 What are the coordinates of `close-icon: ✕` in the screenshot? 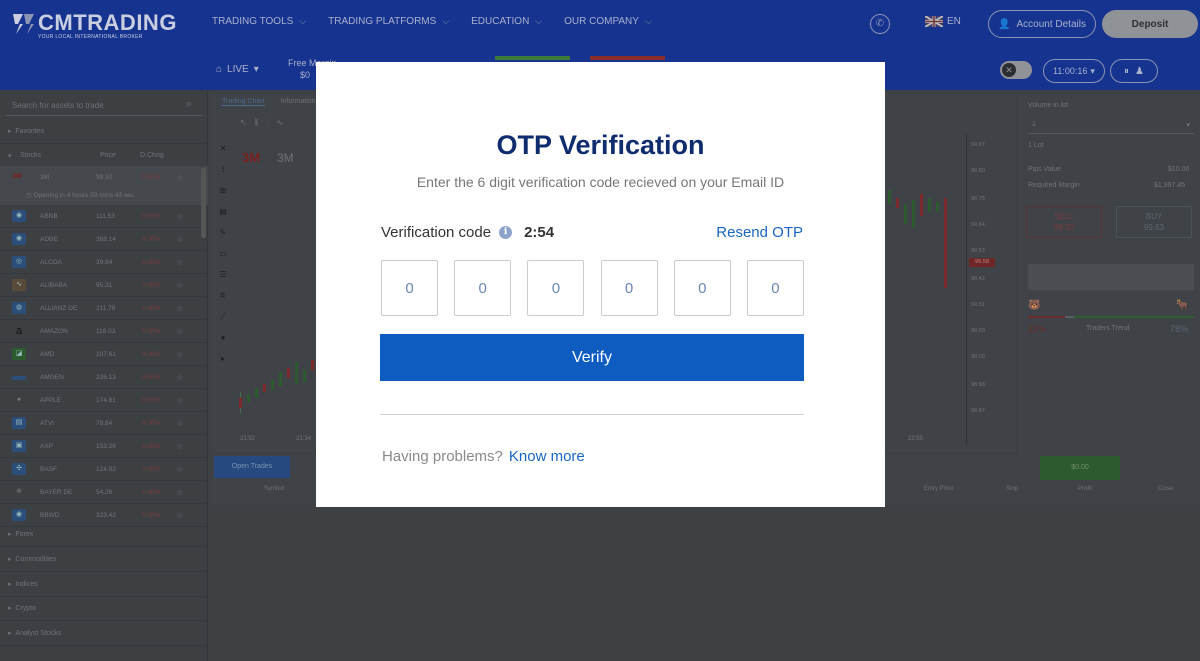 It's located at (223, 149).